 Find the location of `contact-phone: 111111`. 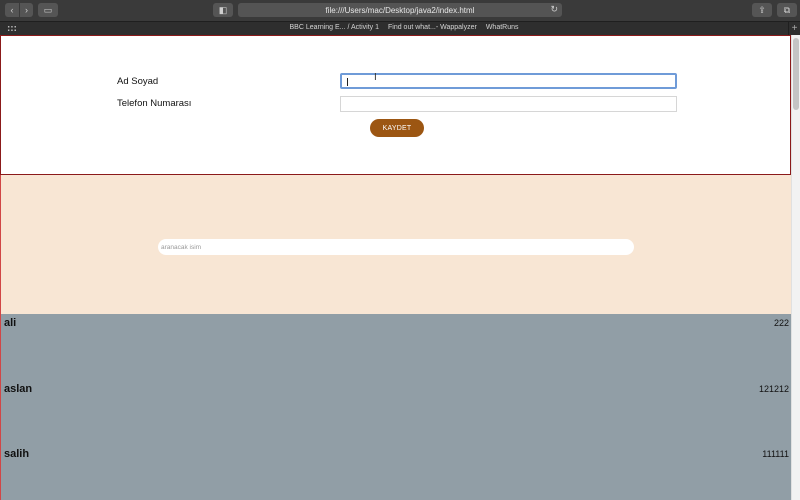

contact-phone: 111111 is located at coordinates (775, 454).